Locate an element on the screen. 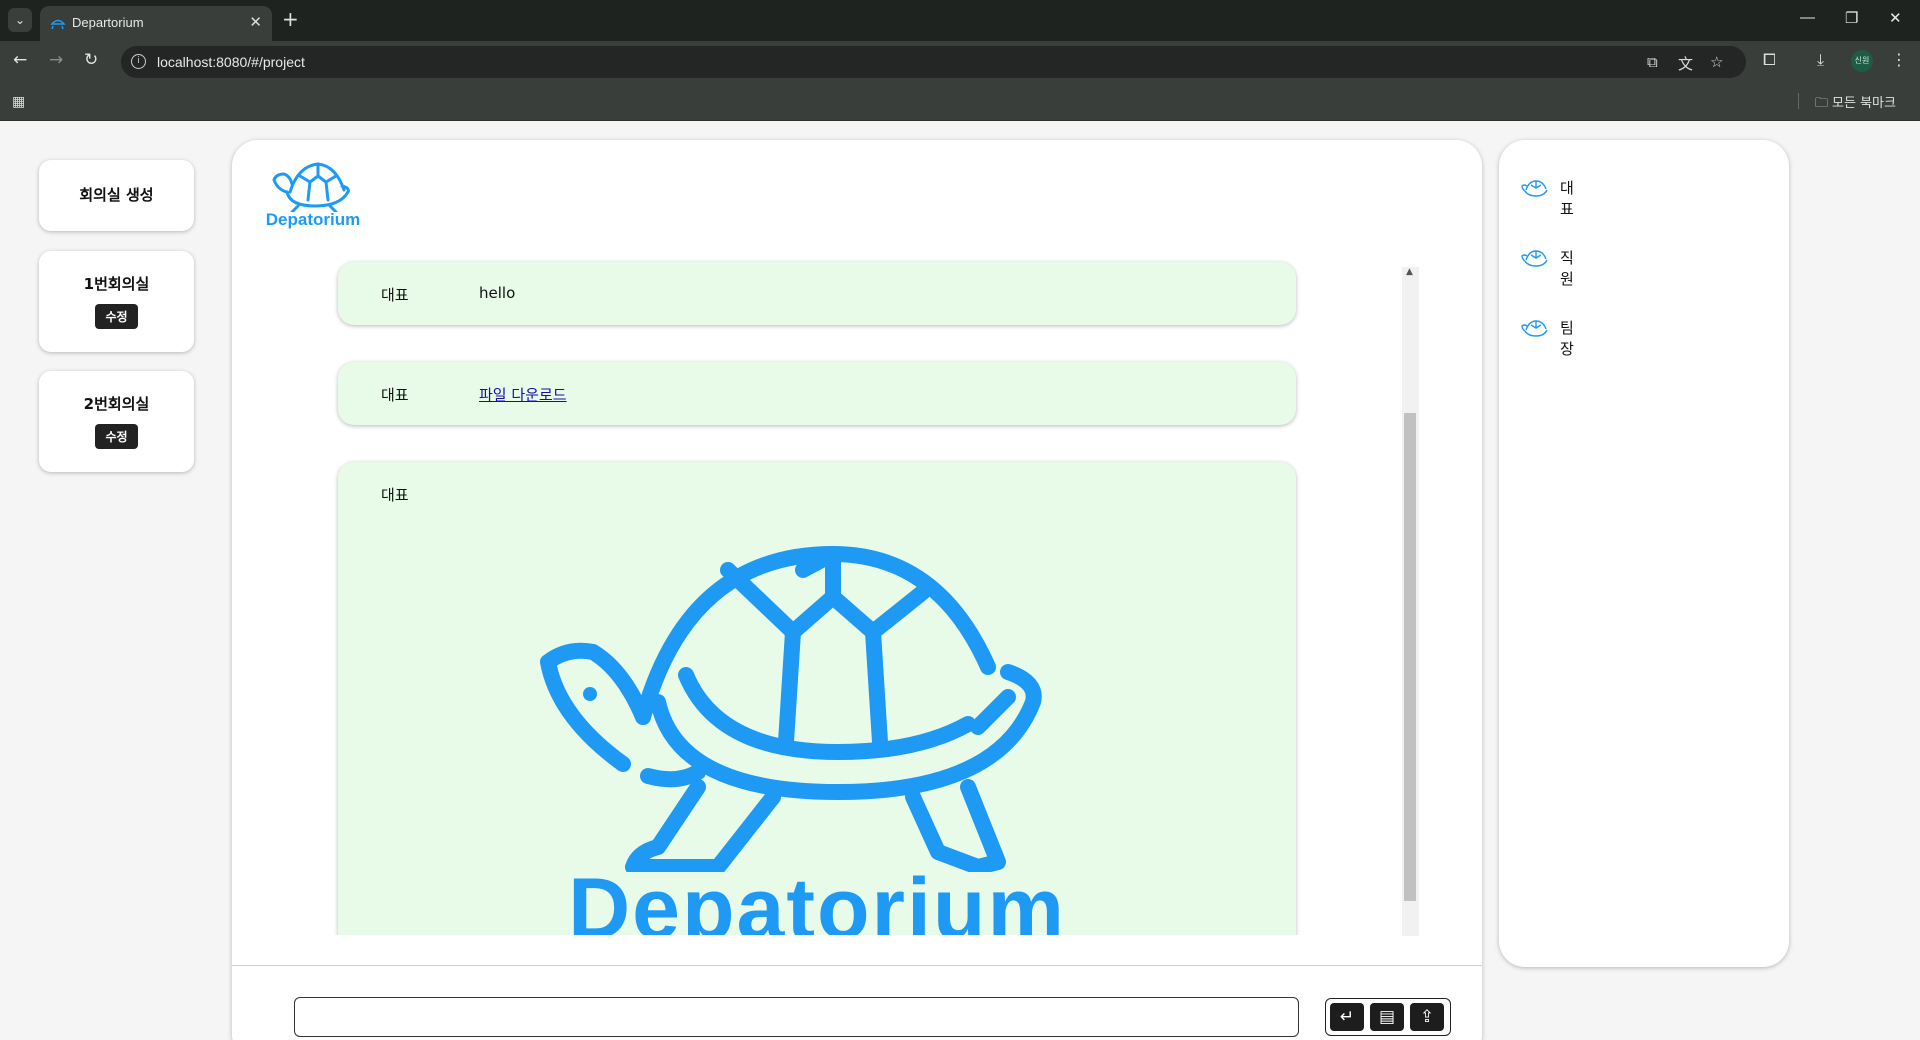  turtle-favicon-icon is located at coordinates (58, 24).